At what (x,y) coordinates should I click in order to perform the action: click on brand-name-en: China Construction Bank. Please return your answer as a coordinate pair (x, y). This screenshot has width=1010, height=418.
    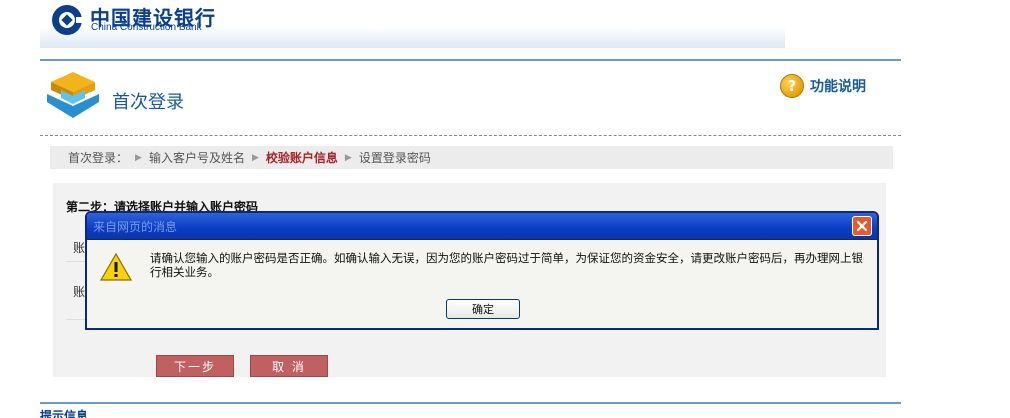
    Looking at the image, I should click on (146, 27).